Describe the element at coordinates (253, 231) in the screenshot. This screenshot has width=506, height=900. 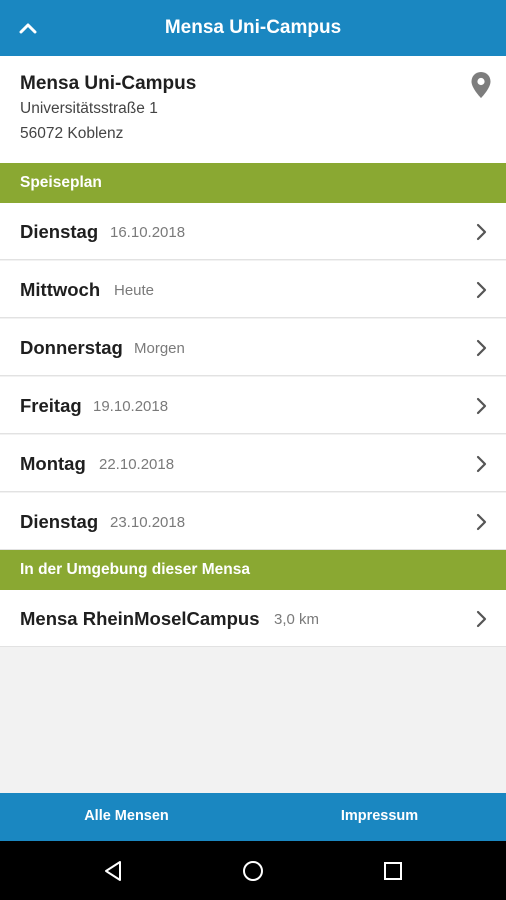
I see `menu-day-row: Dienstag 16.10.2018` at that location.